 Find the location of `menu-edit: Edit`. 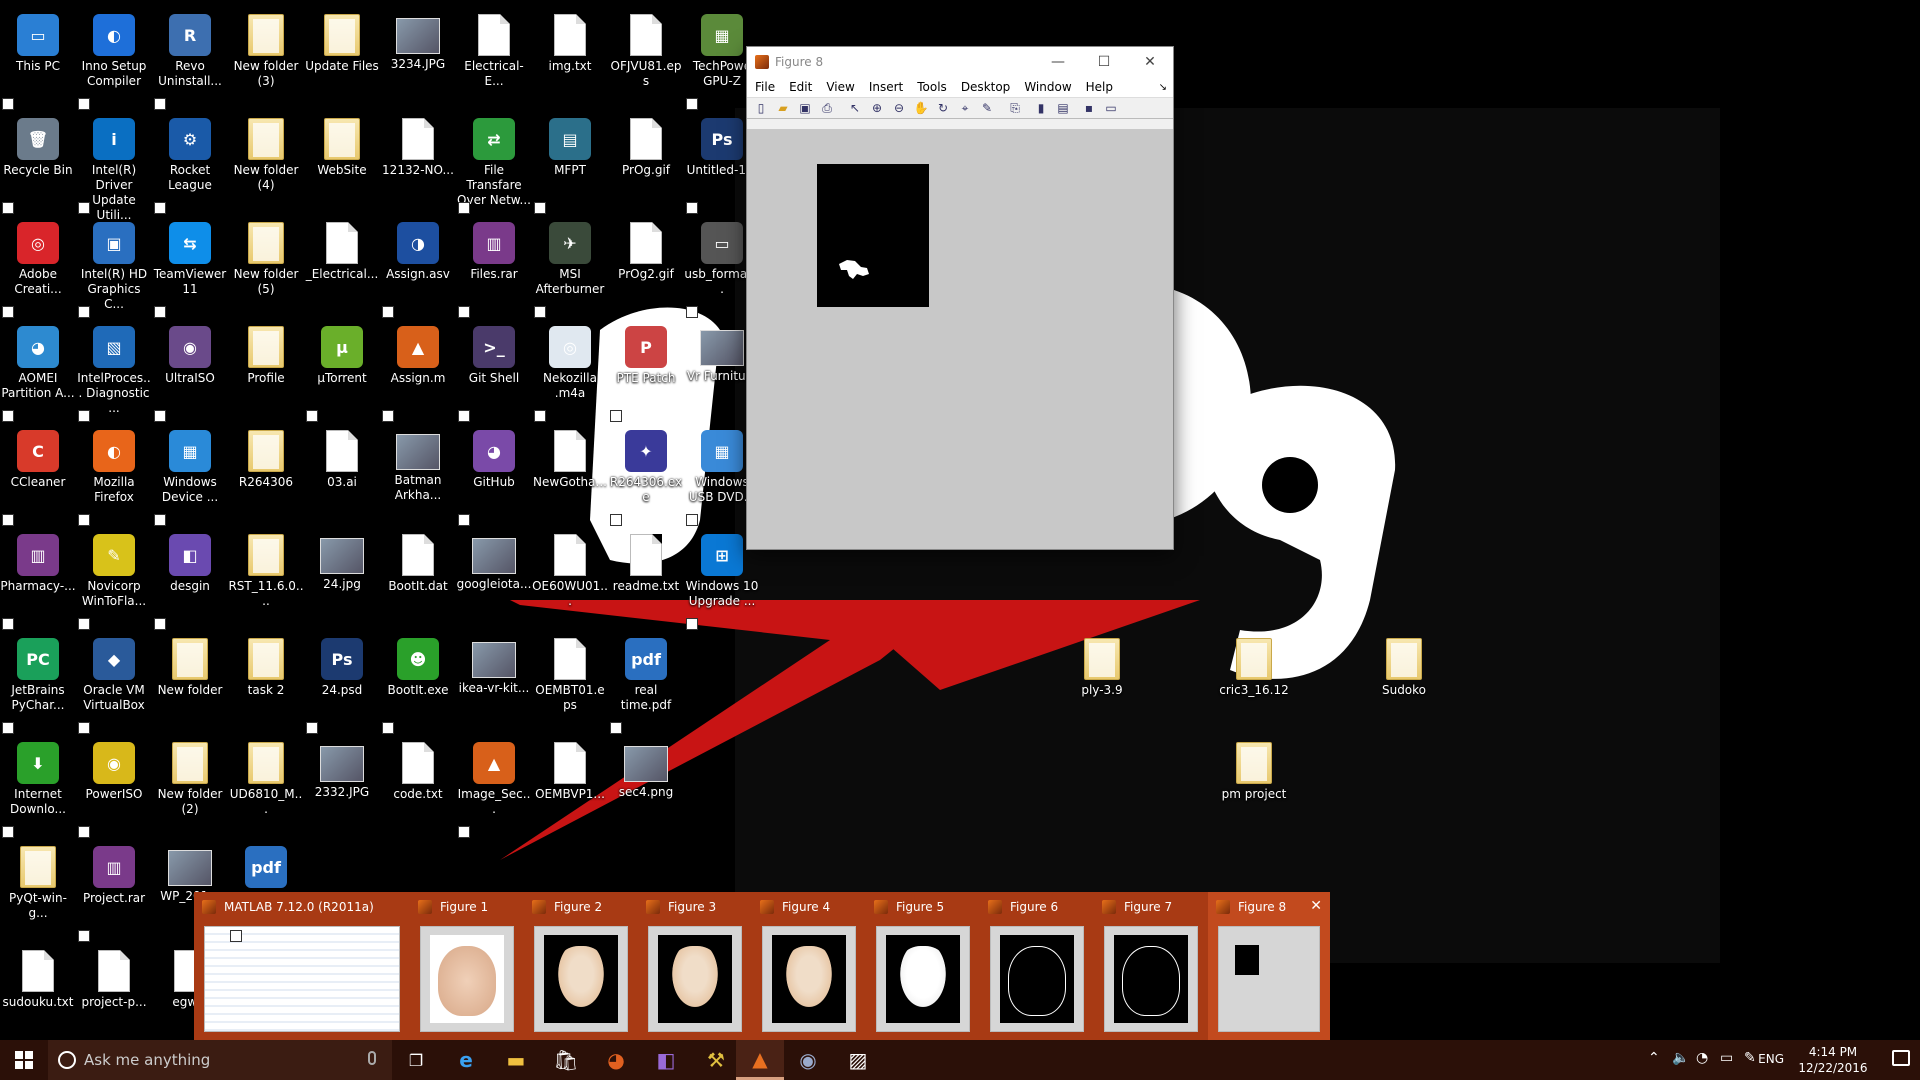

menu-edit: Edit is located at coordinates (800, 87).